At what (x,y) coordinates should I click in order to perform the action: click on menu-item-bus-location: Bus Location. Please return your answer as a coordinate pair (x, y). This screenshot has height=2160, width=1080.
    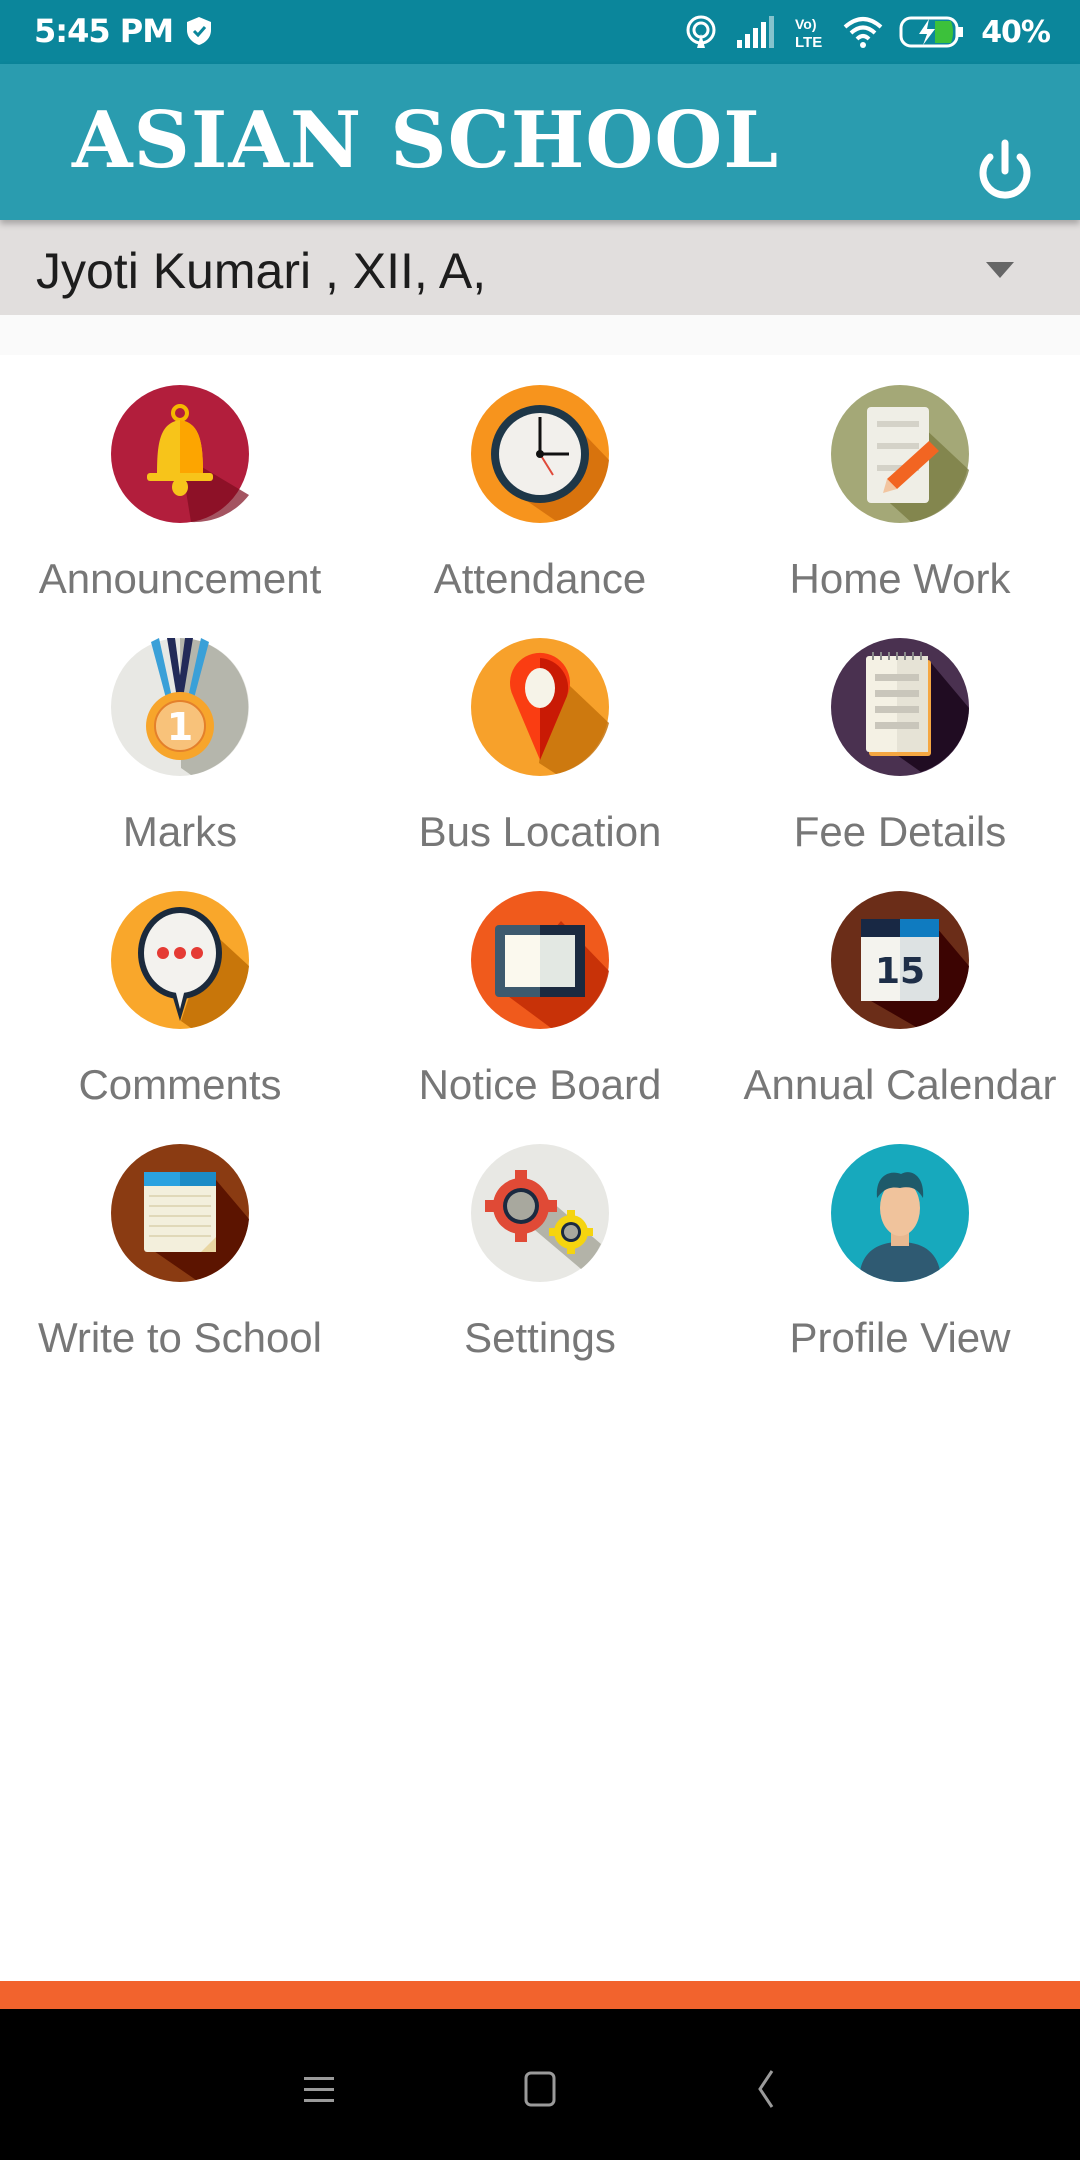
    Looking at the image, I should click on (540, 733).